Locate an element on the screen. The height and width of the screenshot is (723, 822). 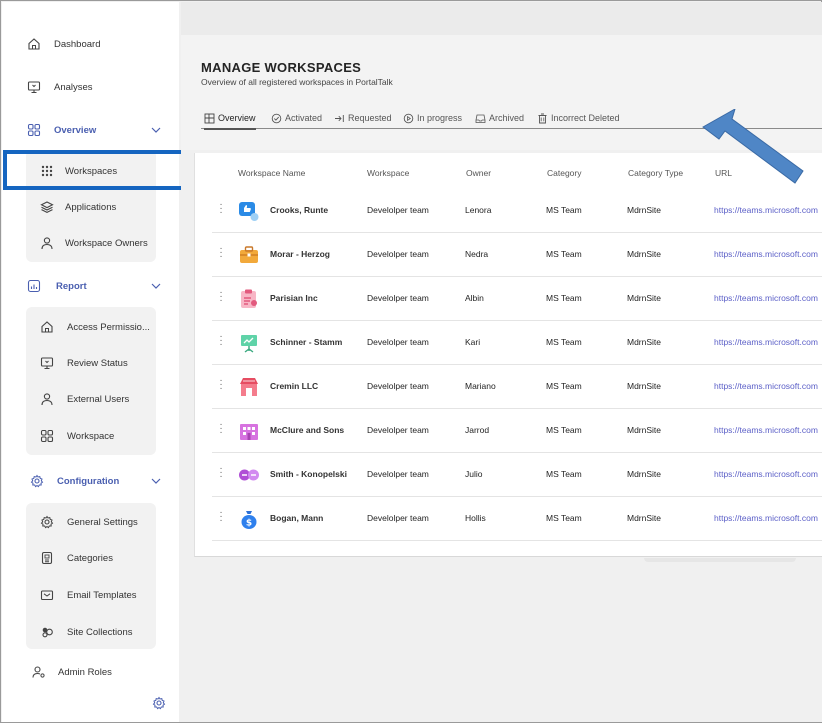
tab-label: Archived is located at coordinates (507, 118).